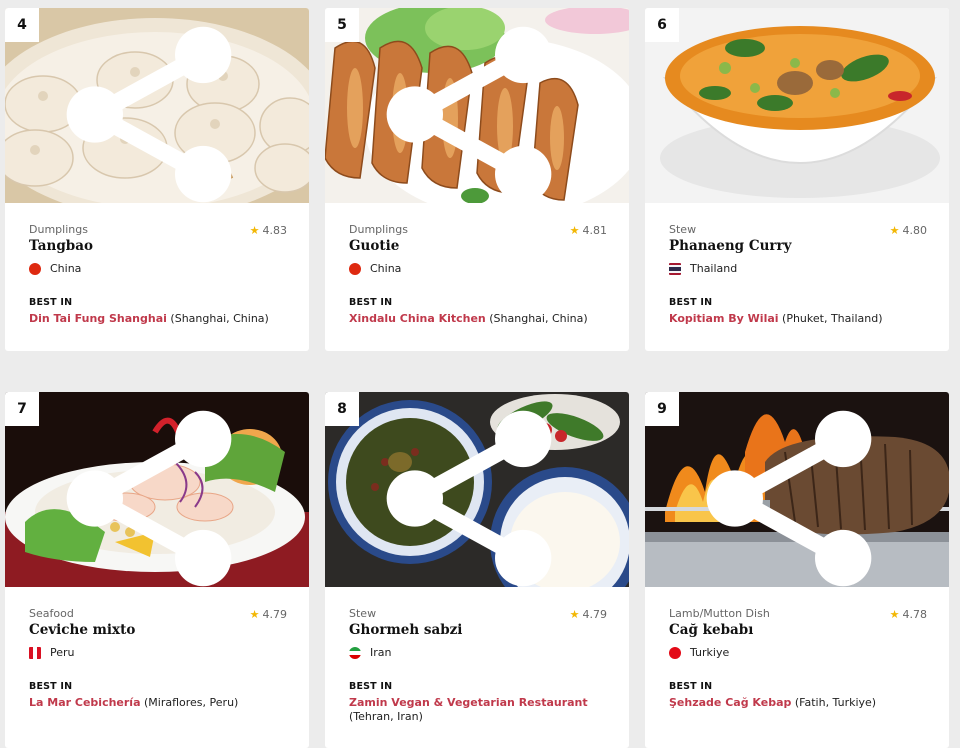 The width and height of the screenshot is (960, 748). What do you see at coordinates (157, 652) in the screenshot?
I see `dish-country: Peru` at bounding box center [157, 652].